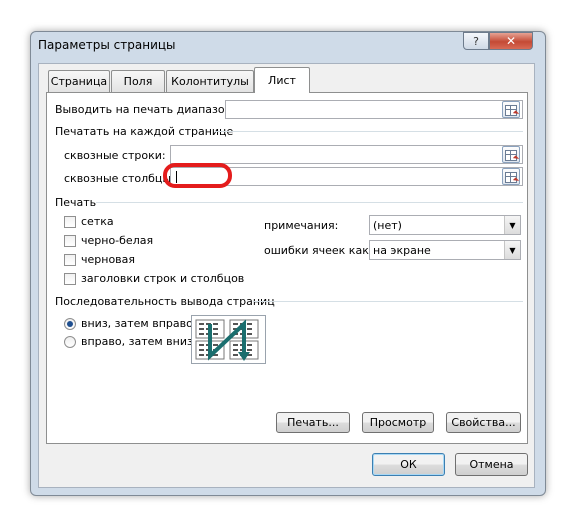 The image size is (577, 523). What do you see at coordinates (70, 241) in the screenshot?
I see `black-and-white-checkbox` at bounding box center [70, 241].